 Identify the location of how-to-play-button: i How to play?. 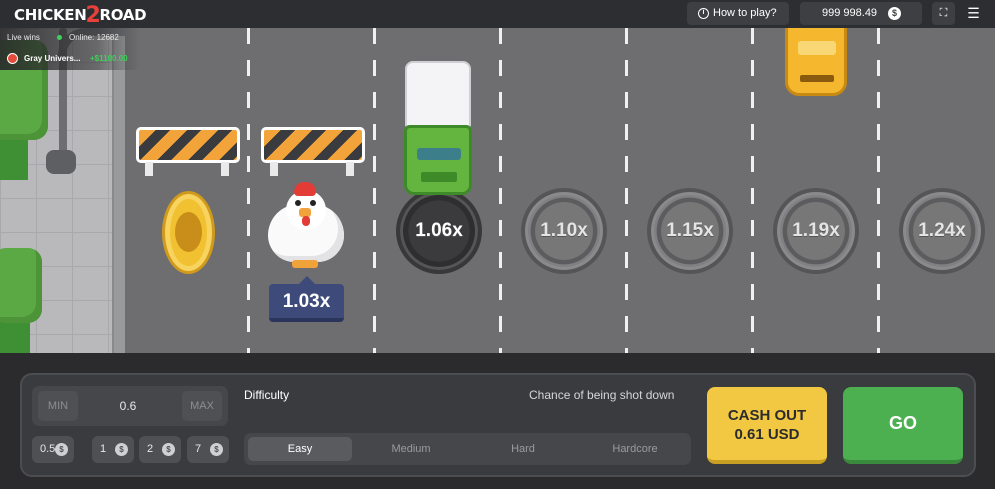
(738, 13).